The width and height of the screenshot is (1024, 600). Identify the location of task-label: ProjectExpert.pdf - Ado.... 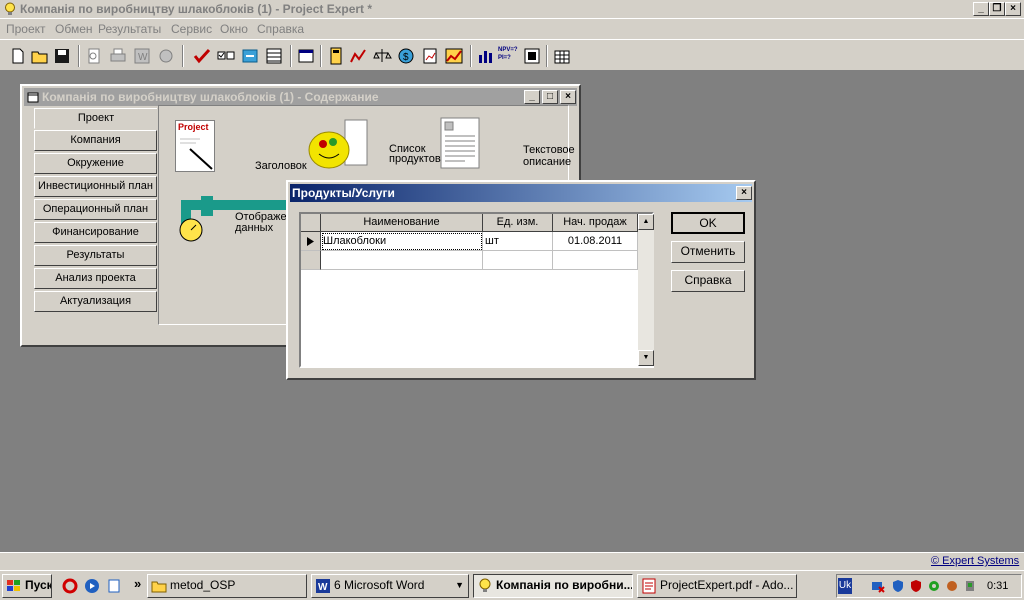
(727, 585).